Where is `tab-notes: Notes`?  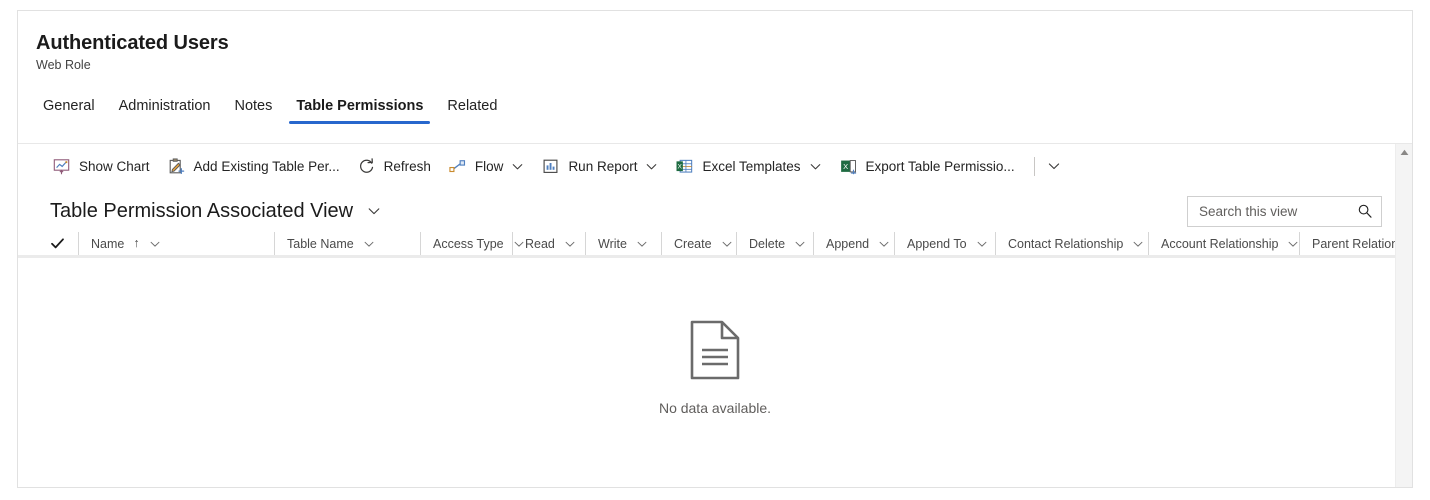
tab-notes: Notes is located at coordinates (253, 110).